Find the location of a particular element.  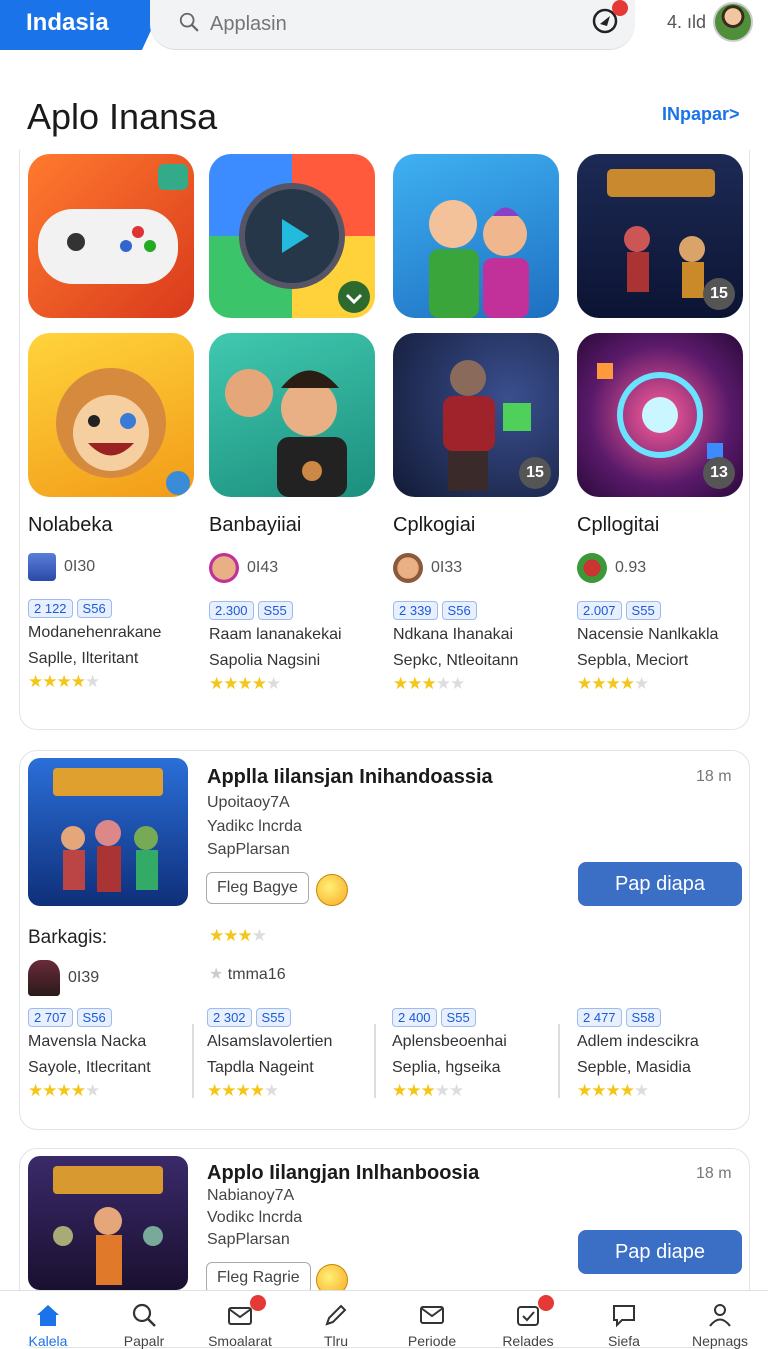

nav-chat: Siefa is located at coordinates (624, 1320).